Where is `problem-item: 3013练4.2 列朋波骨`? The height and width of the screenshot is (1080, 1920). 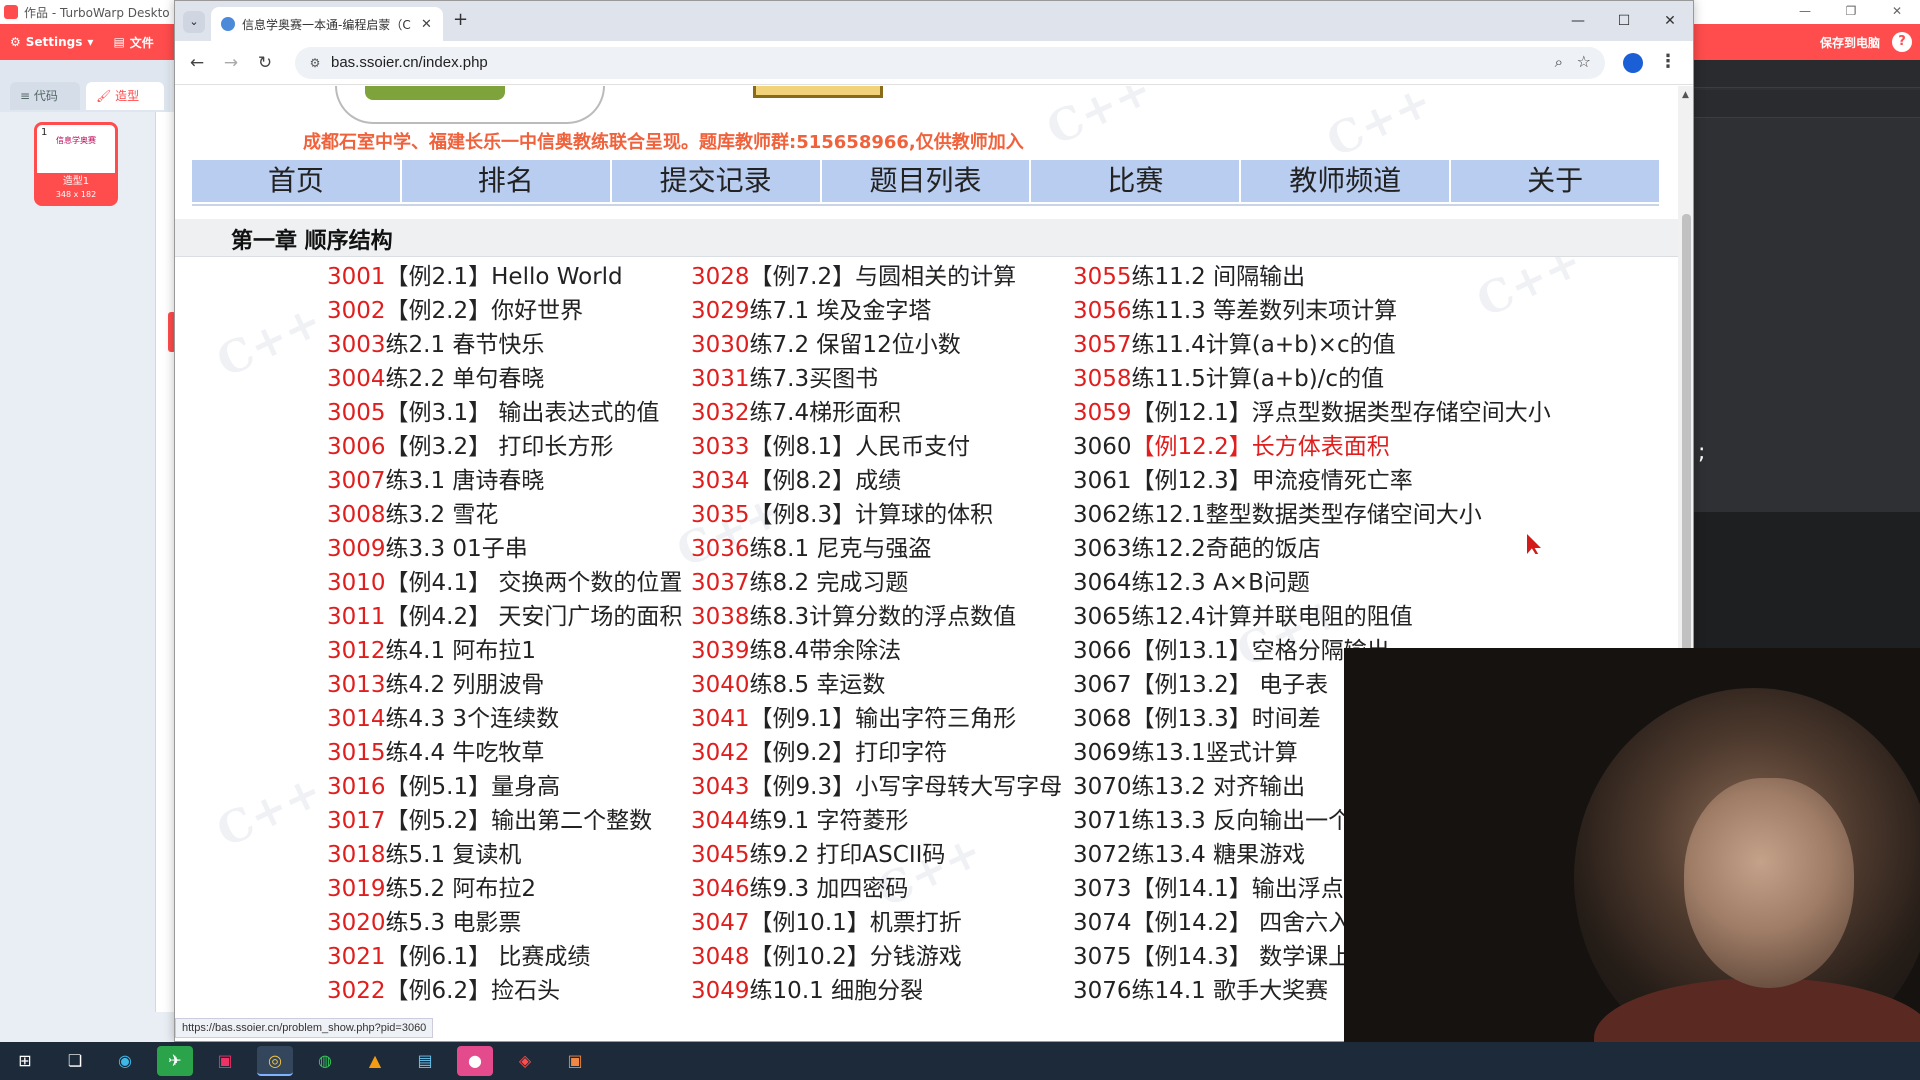 problem-item: 3013练4.2 列朋波骨 is located at coordinates (511, 685).